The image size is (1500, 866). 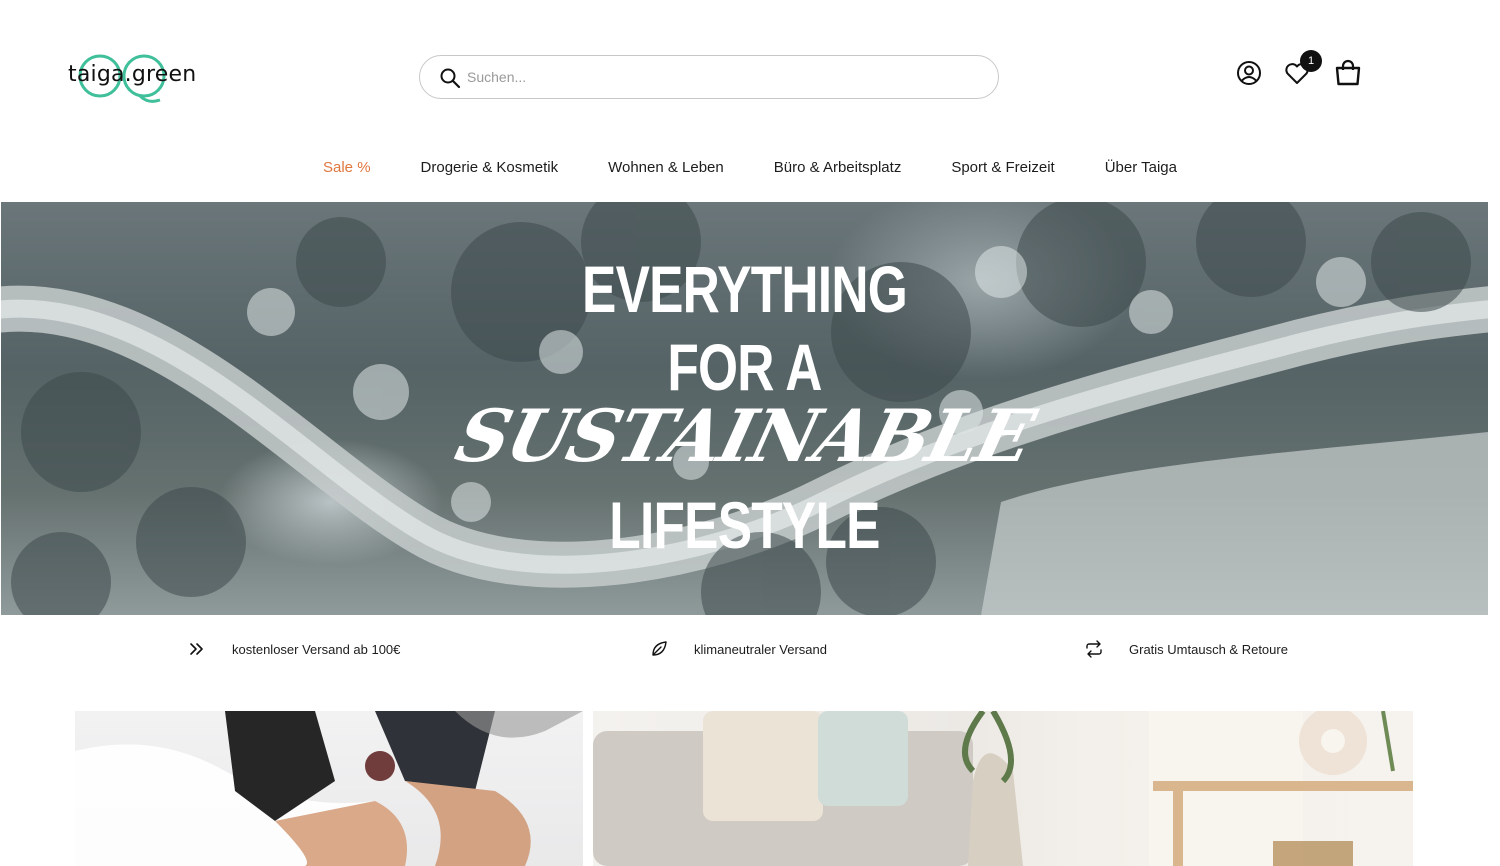 What do you see at coordinates (1208, 649) in the screenshot?
I see `usp-free-returns-text: Gratis Umtausch & Retoure` at bounding box center [1208, 649].